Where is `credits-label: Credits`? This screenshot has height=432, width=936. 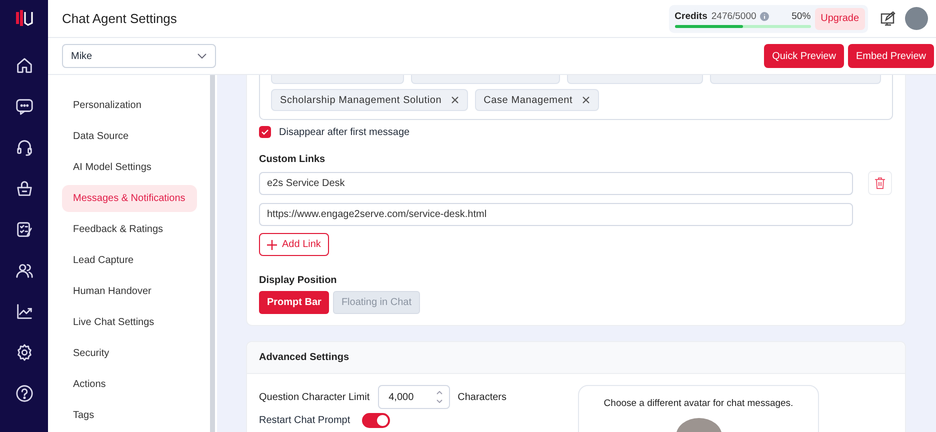
credits-label: Credits is located at coordinates (691, 16).